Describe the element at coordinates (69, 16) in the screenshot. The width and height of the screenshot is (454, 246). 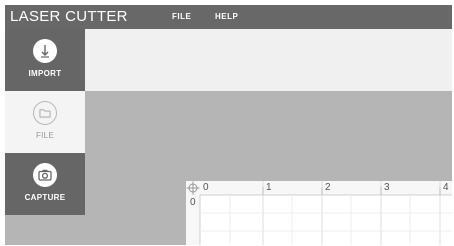
I see `app-title: LASER CUTTER` at that location.